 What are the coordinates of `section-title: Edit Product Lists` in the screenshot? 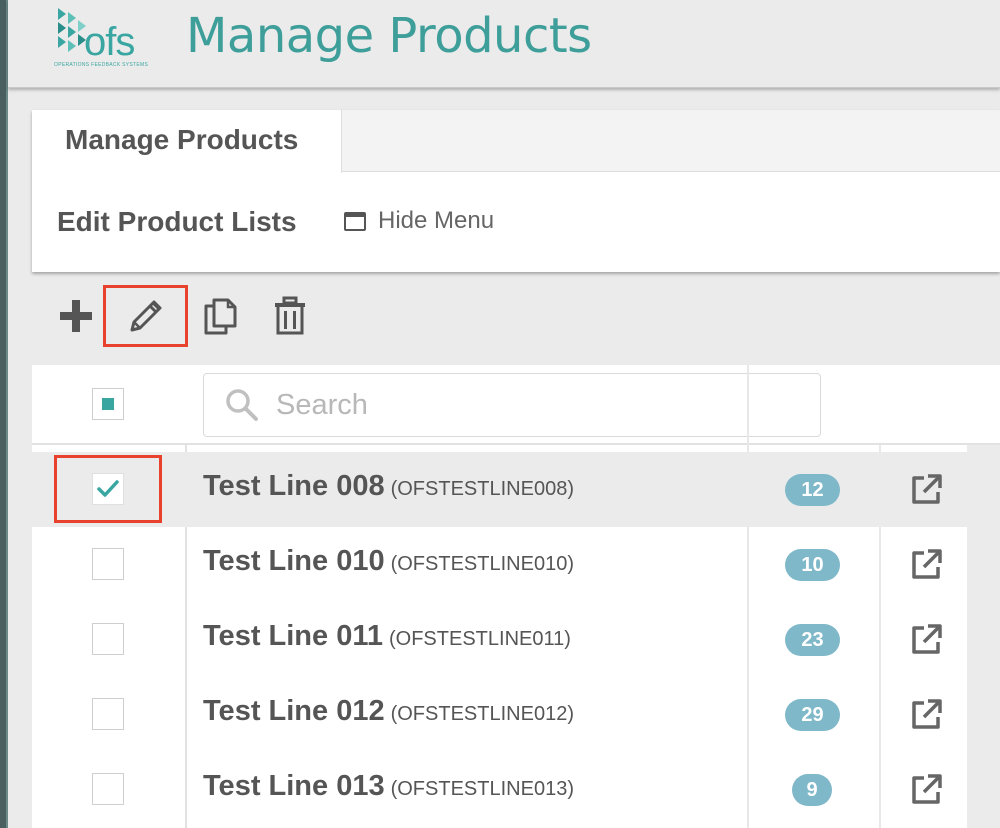 It's located at (177, 221).